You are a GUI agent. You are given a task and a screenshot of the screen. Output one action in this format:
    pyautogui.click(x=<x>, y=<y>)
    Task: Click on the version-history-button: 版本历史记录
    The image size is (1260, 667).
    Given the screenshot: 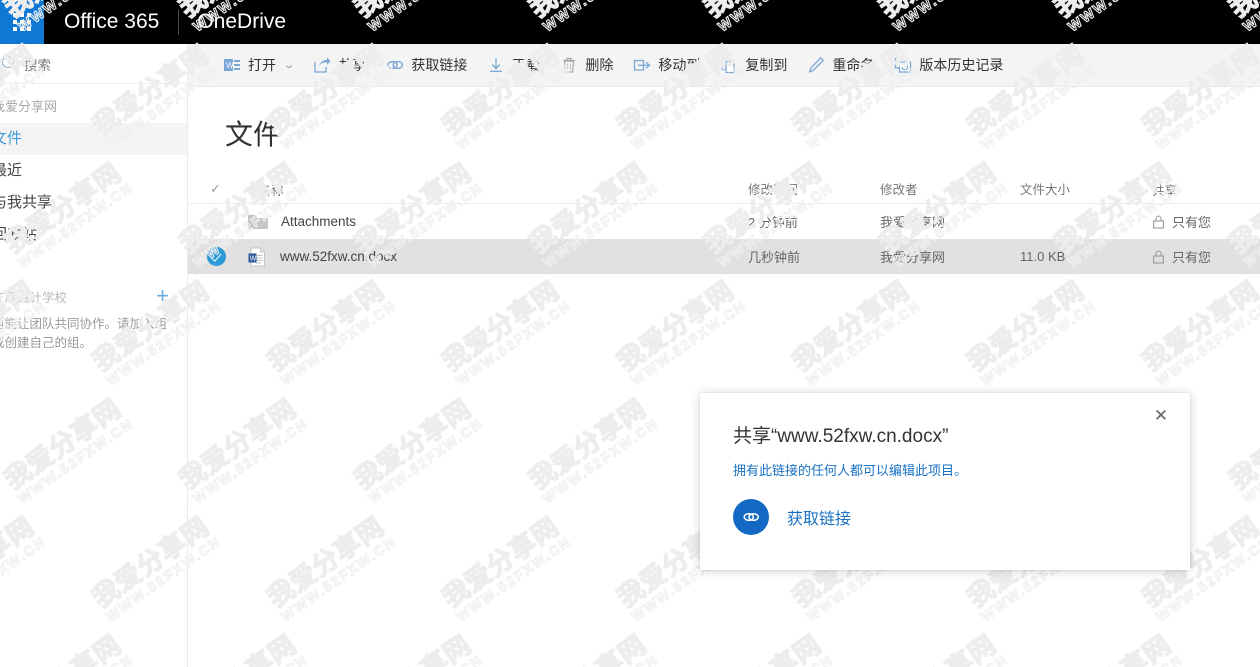 What is the action you would take?
    pyautogui.click(x=948, y=65)
    